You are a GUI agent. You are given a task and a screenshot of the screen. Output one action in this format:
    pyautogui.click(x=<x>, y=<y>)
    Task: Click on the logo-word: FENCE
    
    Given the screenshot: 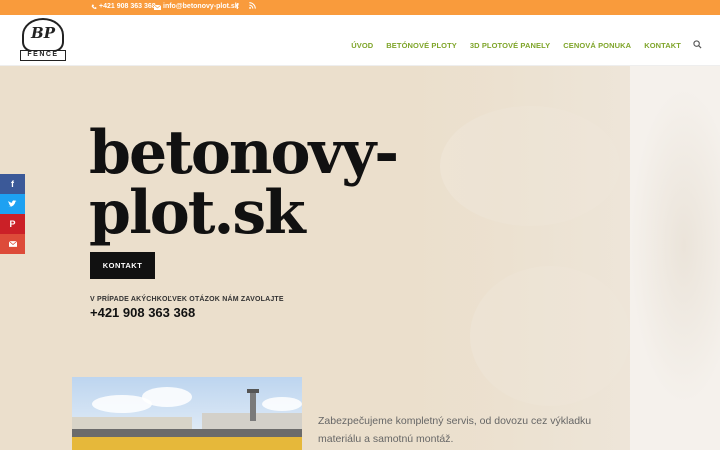 What is the action you would take?
    pyautogui.click(x=43, y=55)
    